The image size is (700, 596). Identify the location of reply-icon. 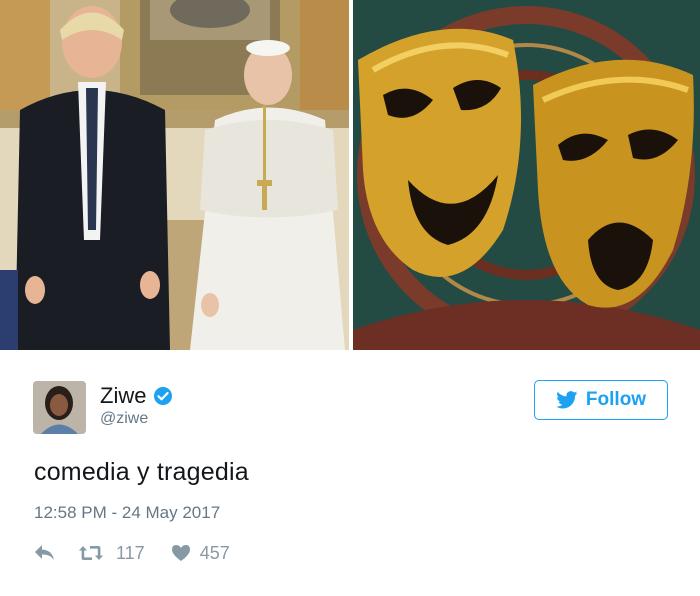
(45, 553).